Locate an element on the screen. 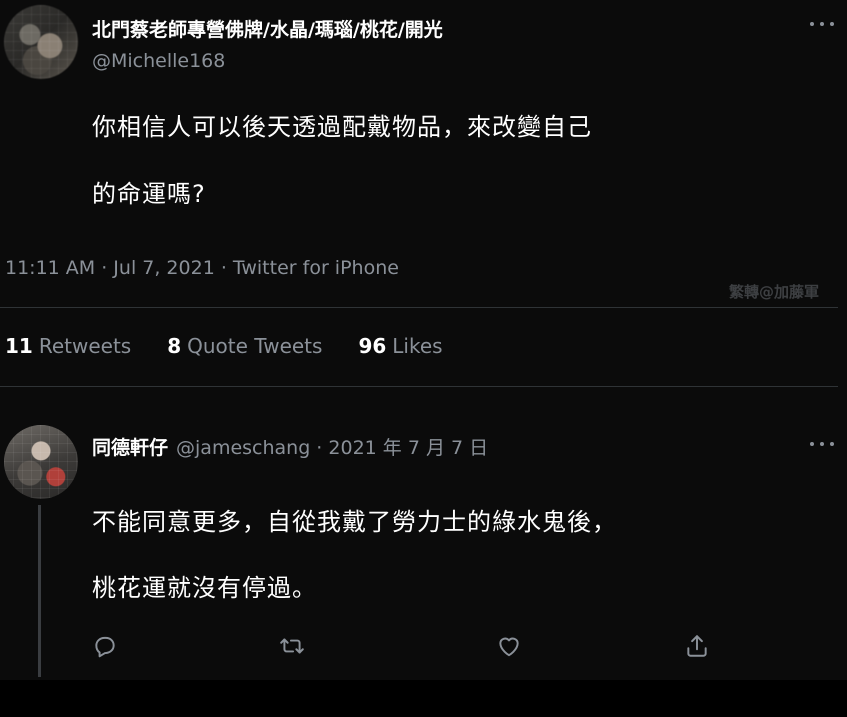  retweets-stat: 11 Retweets is located at coordinates (68, 346).